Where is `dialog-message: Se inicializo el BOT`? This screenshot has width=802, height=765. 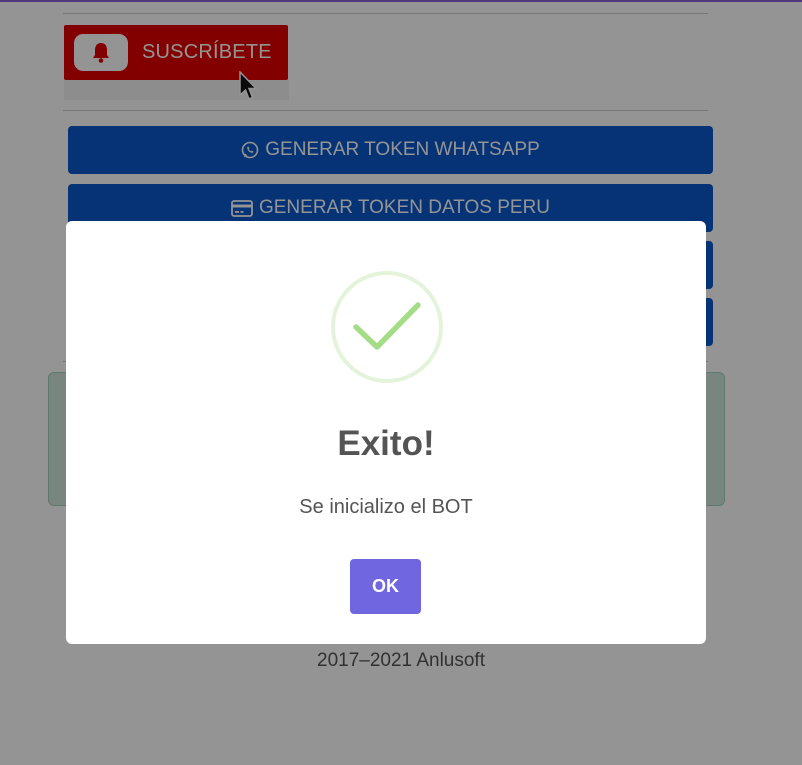 dialog-message: Se inicializo el BOT is located at coordinates (386, 507).